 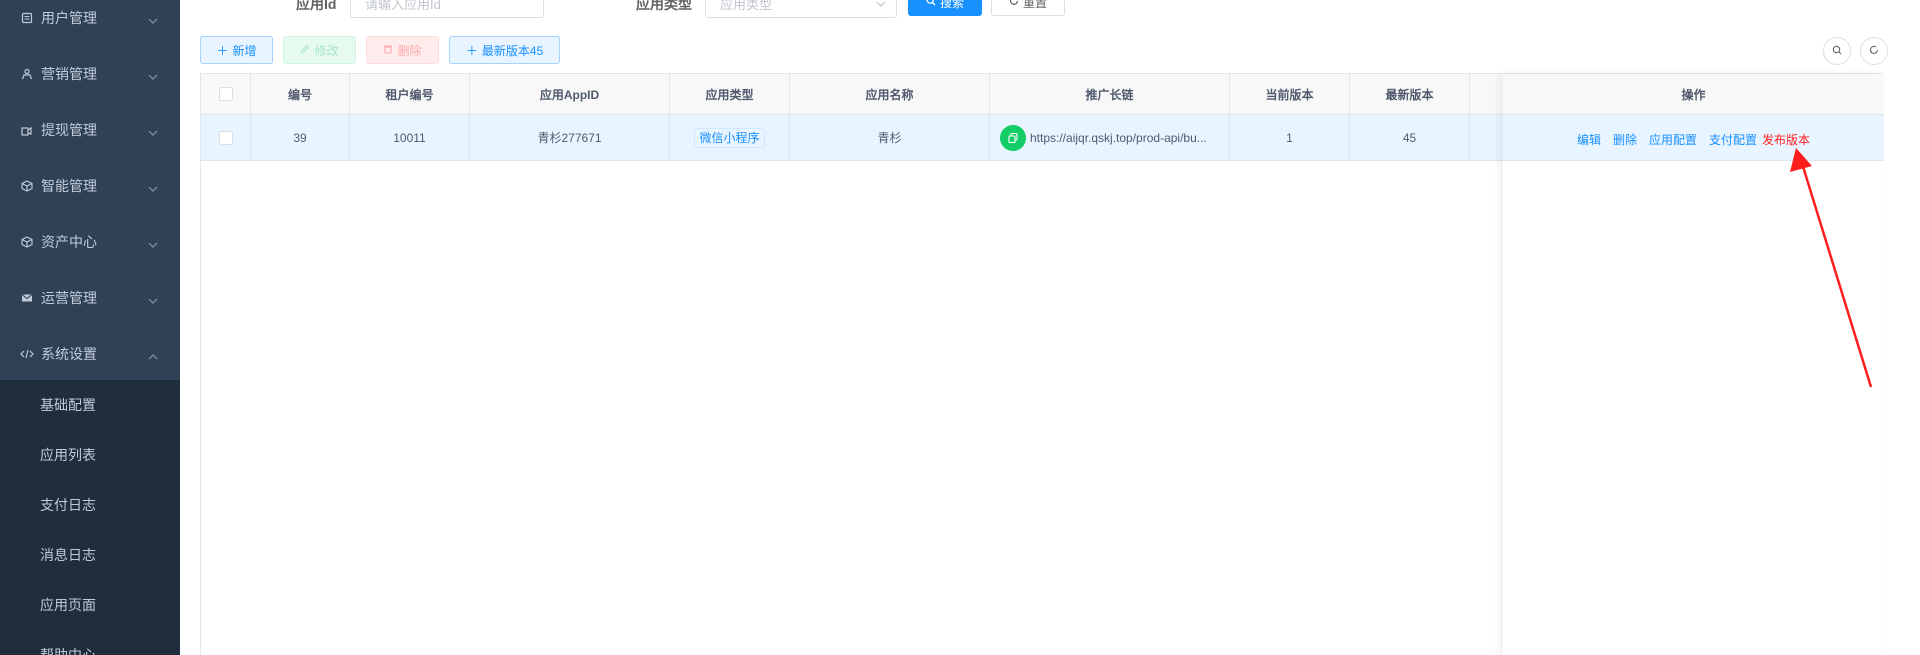 I want to click on cell-id: 39, so click(x=300, y=137).